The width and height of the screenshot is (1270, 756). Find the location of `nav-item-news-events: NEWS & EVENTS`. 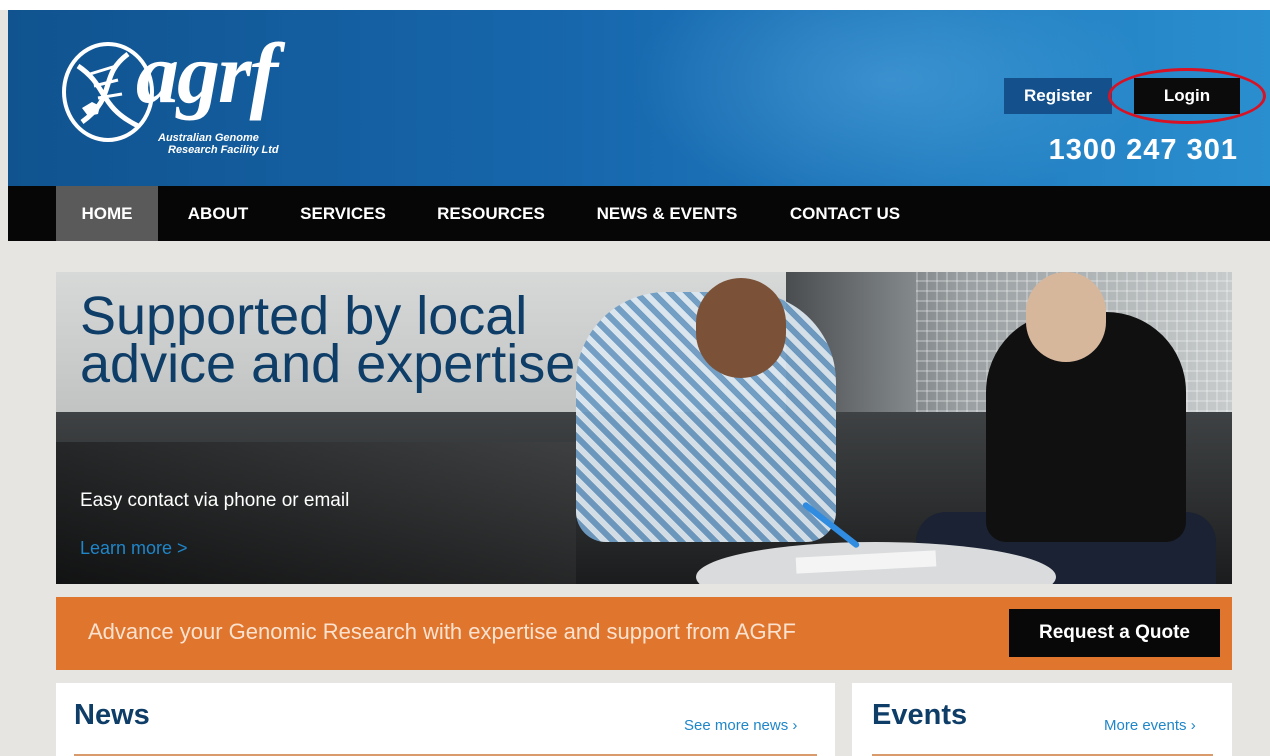

nav-item-news-events: NEWS & EVENTS is located at coordinates (667, 213).